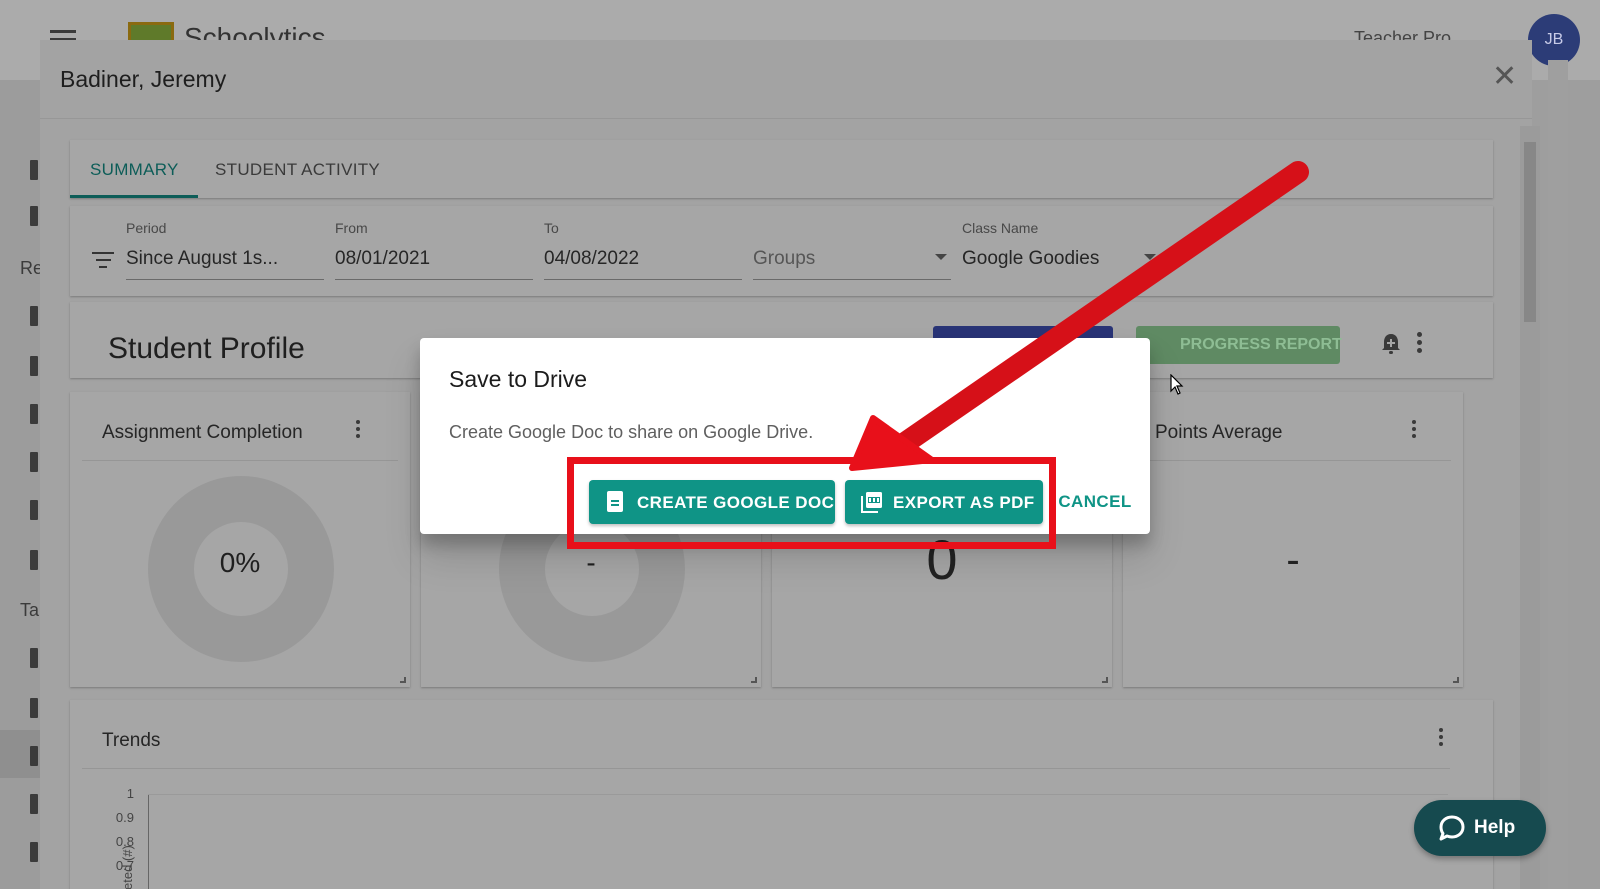 Image resolution: width=1600 pixels, height=889 pixels. What do you see at coordinates (1391, 344) in the screenshot?
I see `bell-plus-icon` at bounding box center [1391, 344].